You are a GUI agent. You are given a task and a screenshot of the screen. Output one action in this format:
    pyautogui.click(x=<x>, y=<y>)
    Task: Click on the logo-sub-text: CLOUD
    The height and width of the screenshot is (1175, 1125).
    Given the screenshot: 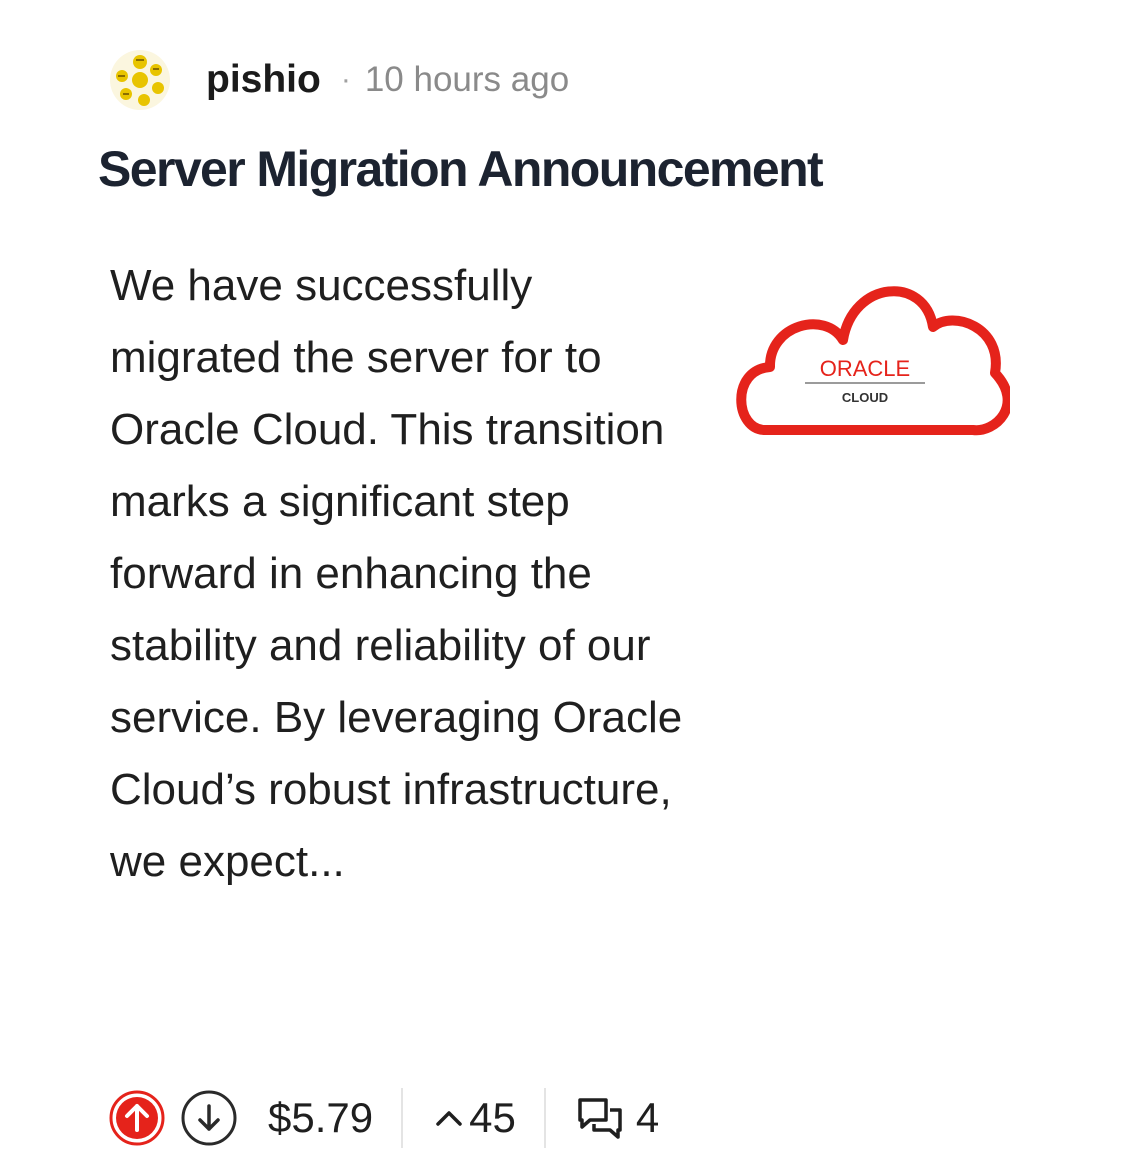 What is the action you would take?
    pyautogui.click(x=865, y=397)
    